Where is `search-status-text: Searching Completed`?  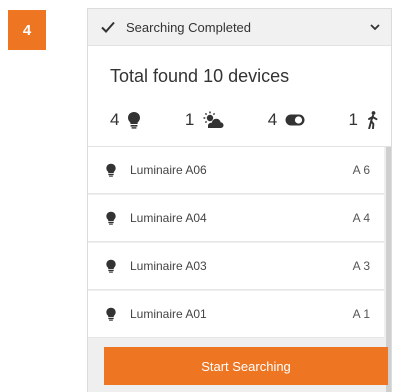
search-status-text: Searching Completed is located at coordinates (189, 27).